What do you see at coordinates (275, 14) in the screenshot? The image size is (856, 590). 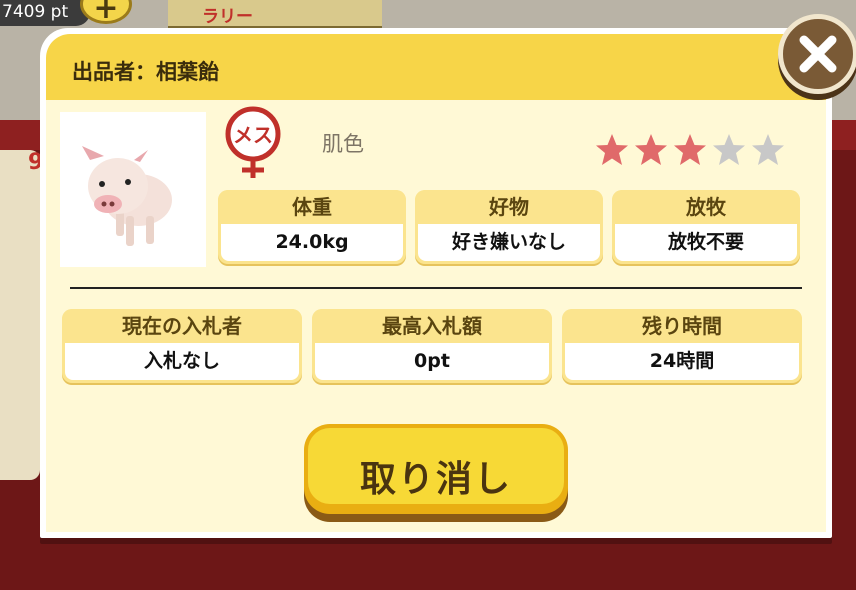 I see `event-banner` at bounding box center [275, 14].